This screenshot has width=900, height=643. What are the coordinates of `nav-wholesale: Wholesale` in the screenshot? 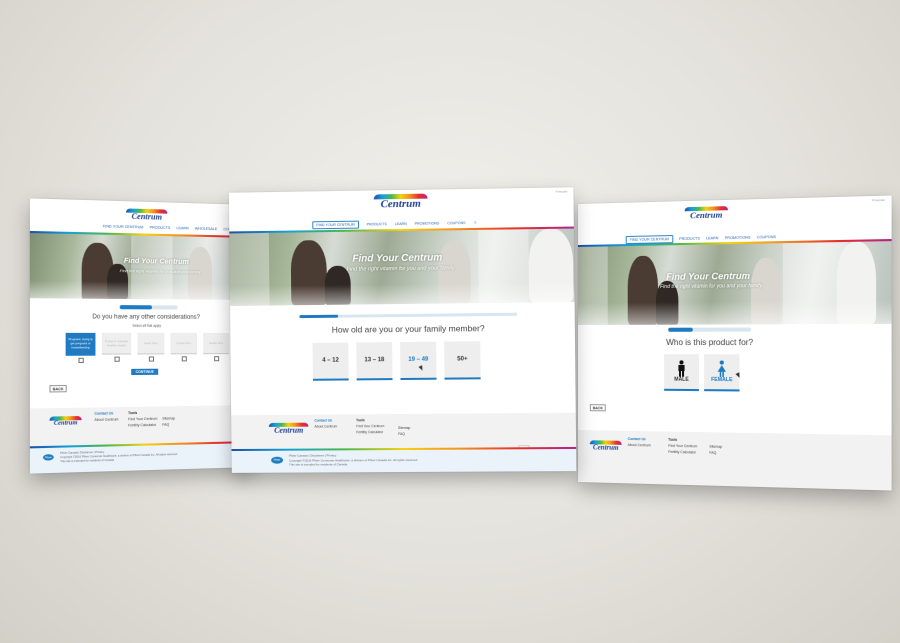 It's located at (206, 229).